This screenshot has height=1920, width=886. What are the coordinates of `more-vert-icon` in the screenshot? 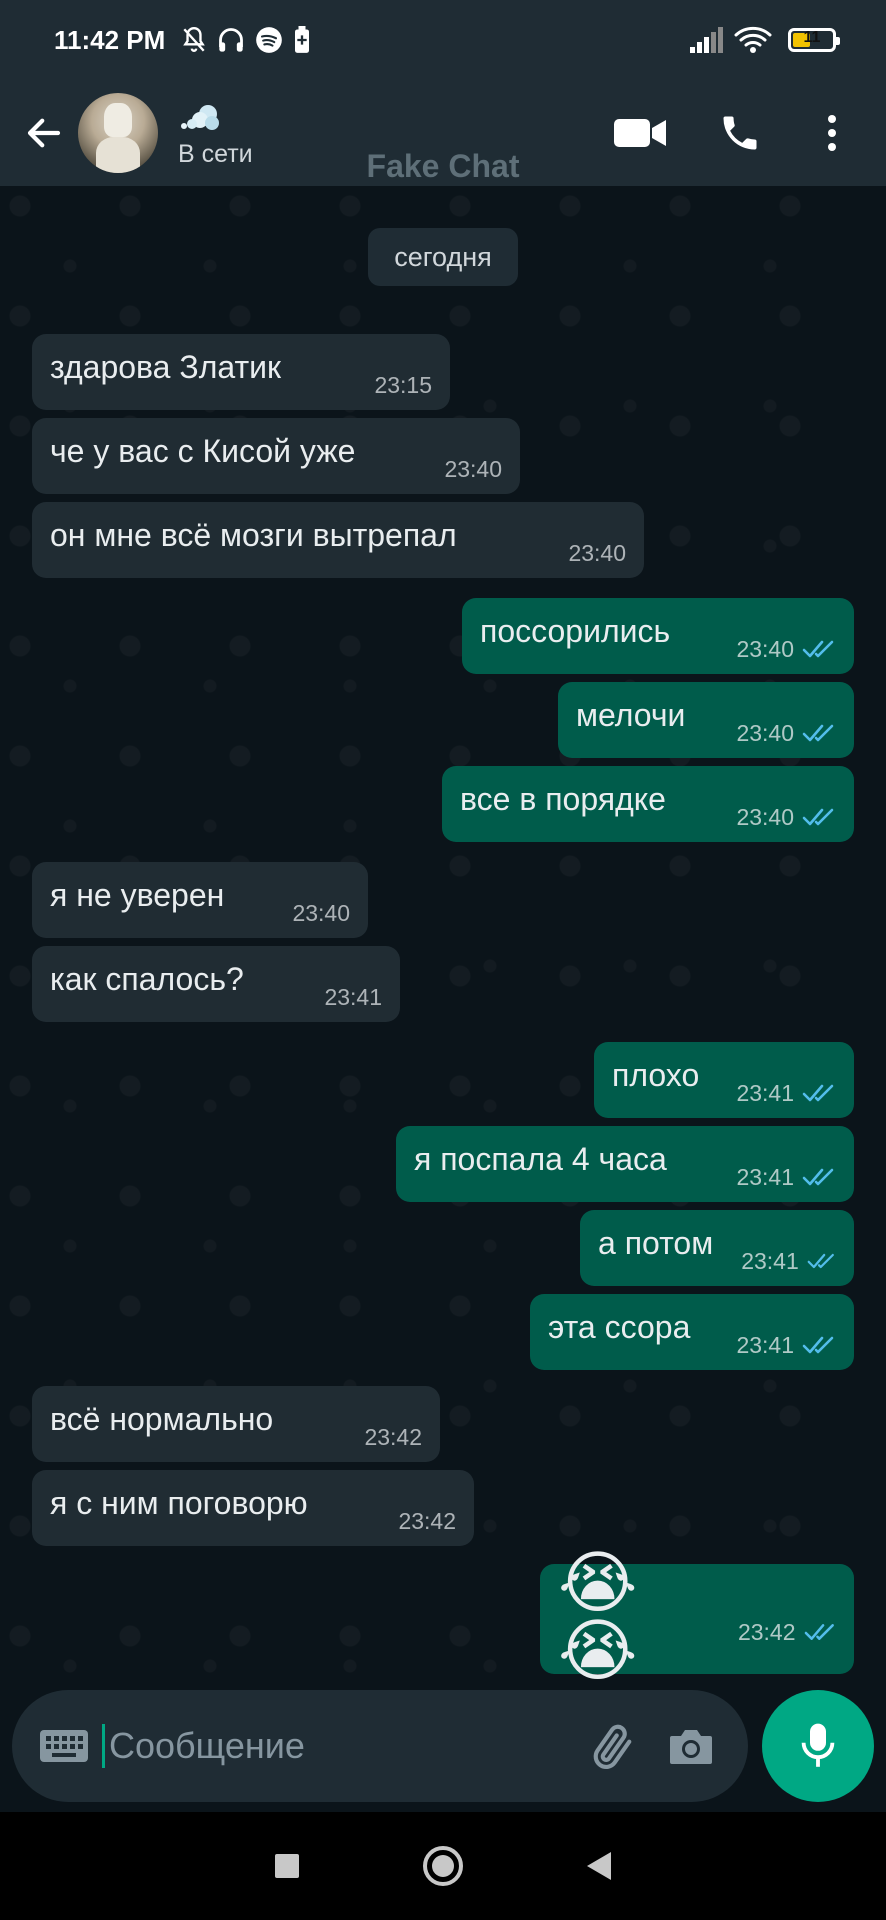 It's located at (832, 133).